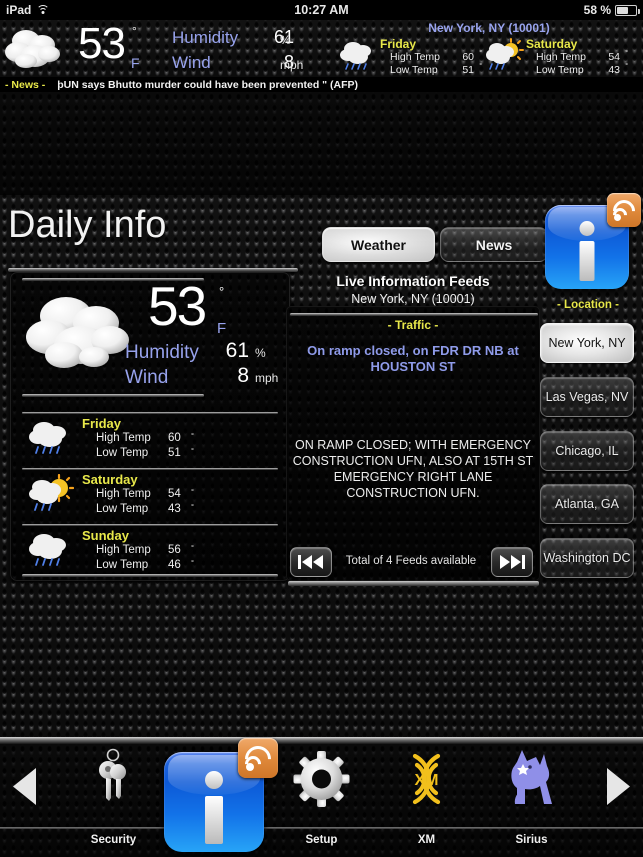 This screenshot has width=643, height=857. Describe the element at coordinates (25, 84) in the screenshot. I see `news-ticker-tag: - News -` at that location.